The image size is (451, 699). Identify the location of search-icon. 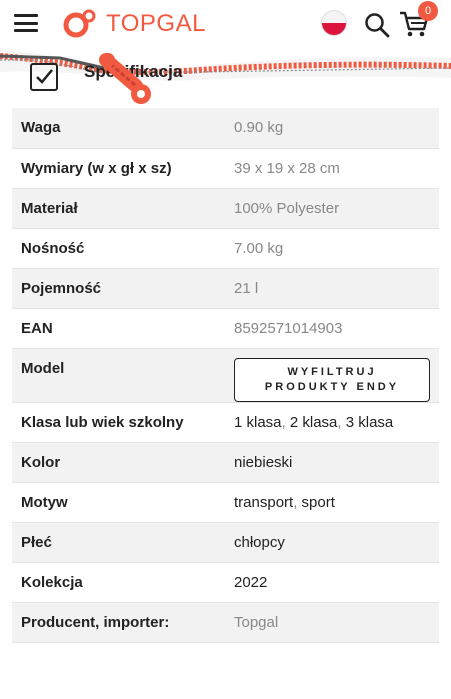
(377, 25).